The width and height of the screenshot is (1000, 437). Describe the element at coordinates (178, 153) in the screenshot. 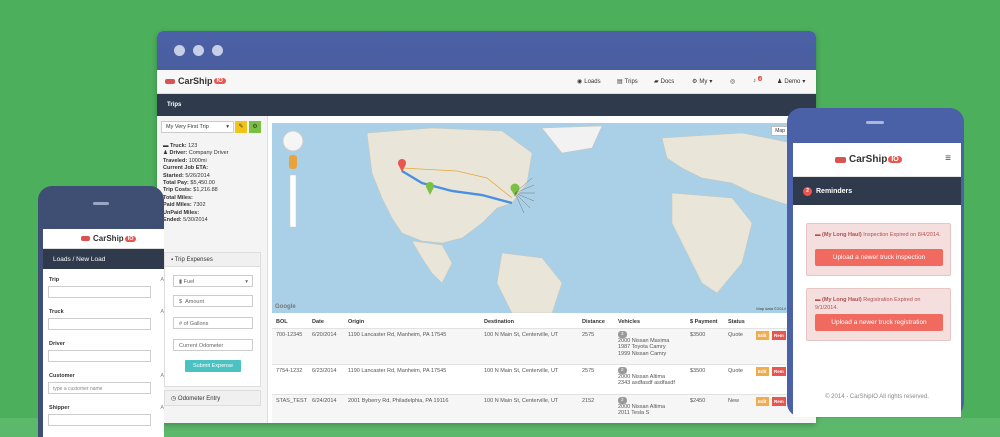

I see `info-label: Driver:` at that location.